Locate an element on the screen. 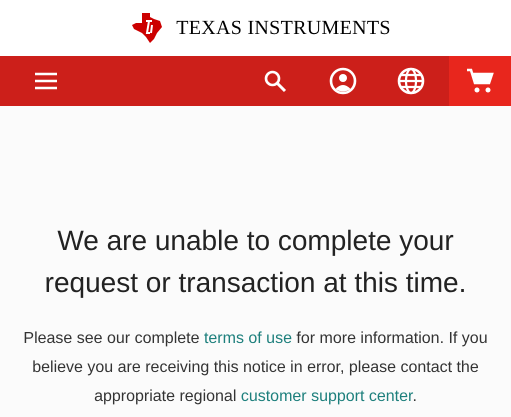 This screenshot has height=417, width=511. text-link: terms of use is located at coordinates (248, 338).